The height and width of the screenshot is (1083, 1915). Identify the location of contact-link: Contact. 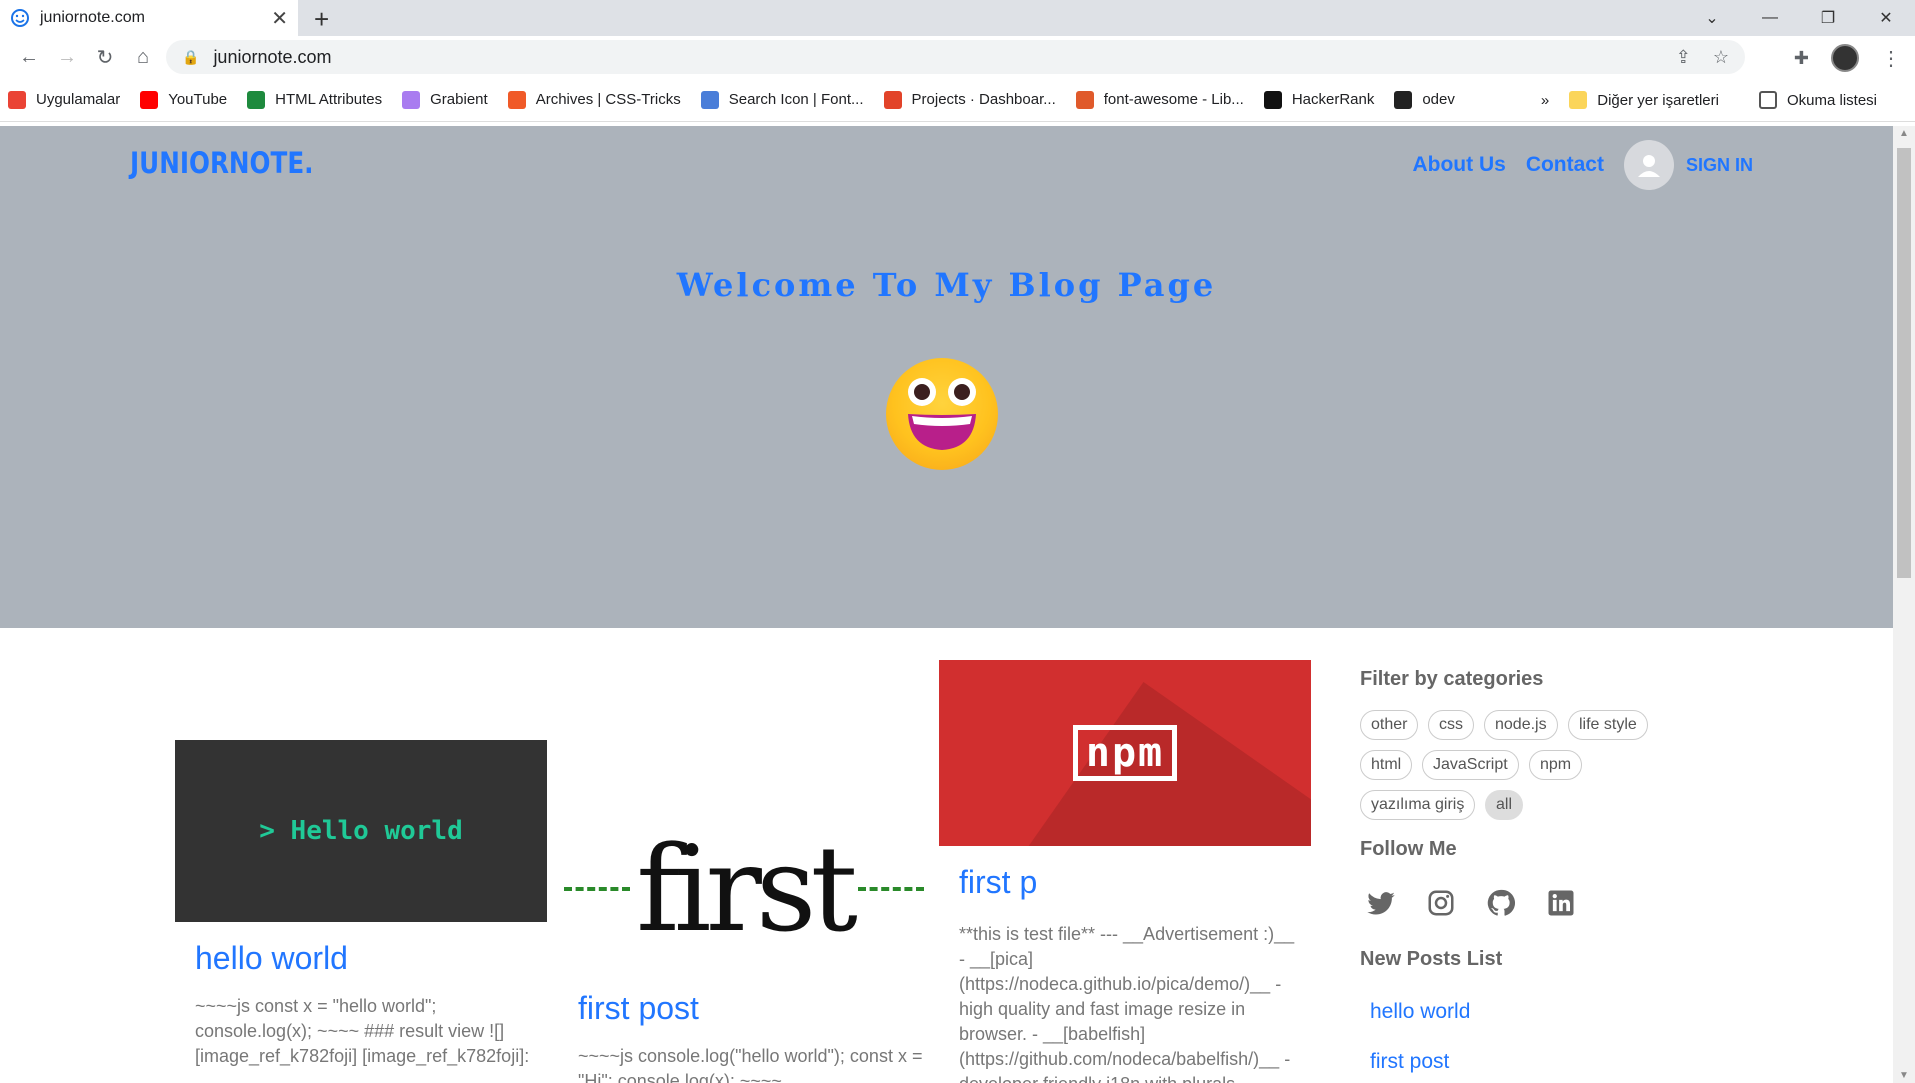
(1565, 165).